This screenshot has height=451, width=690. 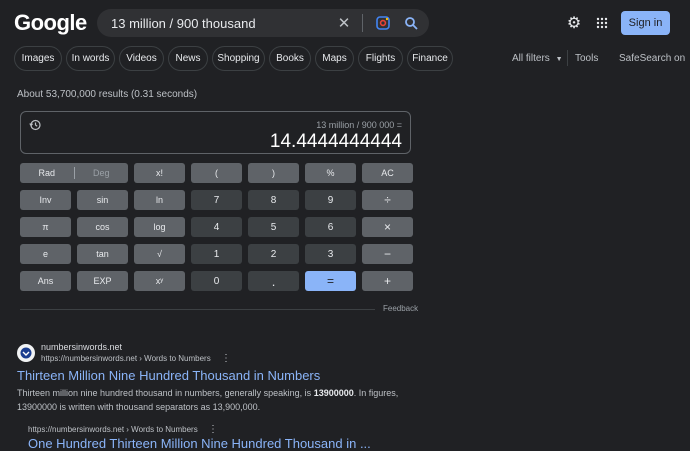 What do you see at coordinates (567, 58) in the screenshot?
I see `filter-divider` at bounding box center [567, 58].